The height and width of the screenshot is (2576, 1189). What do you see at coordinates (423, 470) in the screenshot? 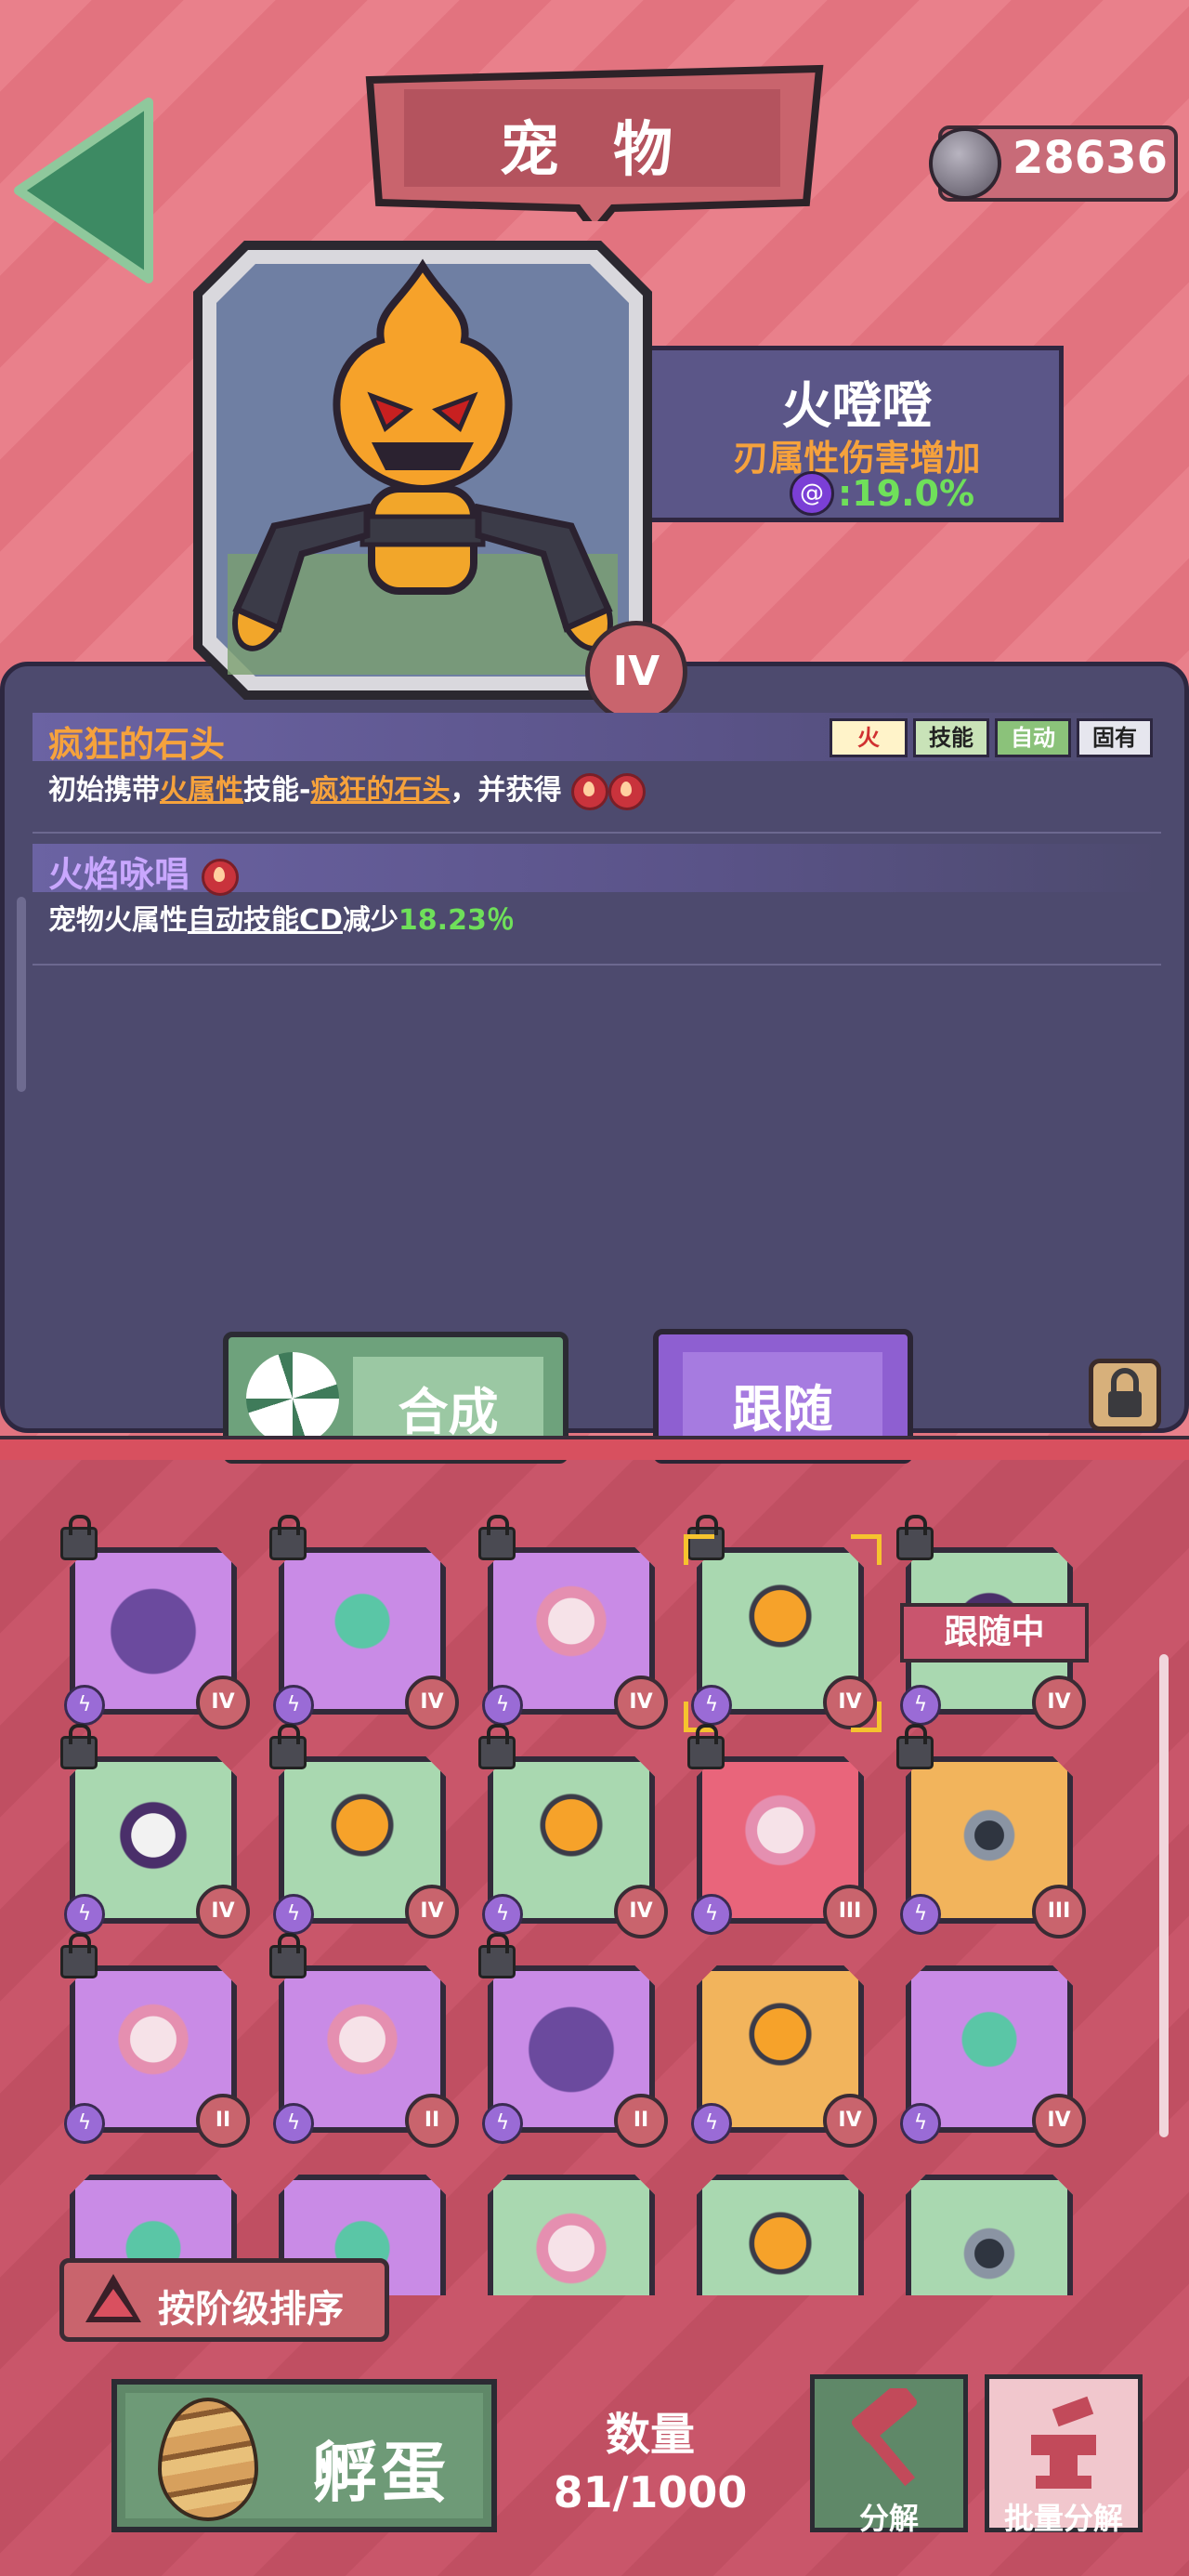
I see `pet-portrait` at bounding box center [423, 470].